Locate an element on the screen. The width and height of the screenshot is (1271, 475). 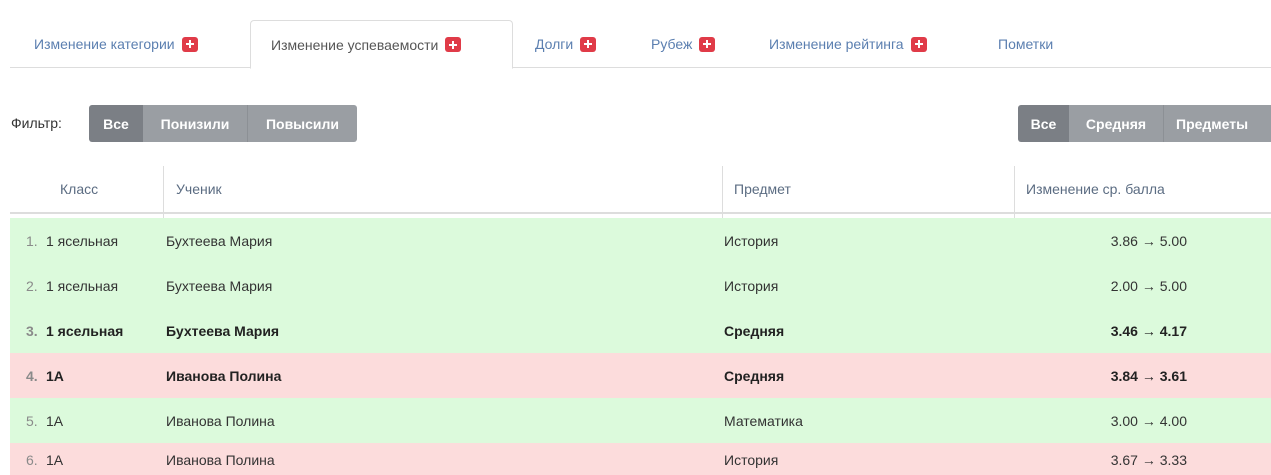
tab-milestone: Рубеж is located at coordinates (683, 44).